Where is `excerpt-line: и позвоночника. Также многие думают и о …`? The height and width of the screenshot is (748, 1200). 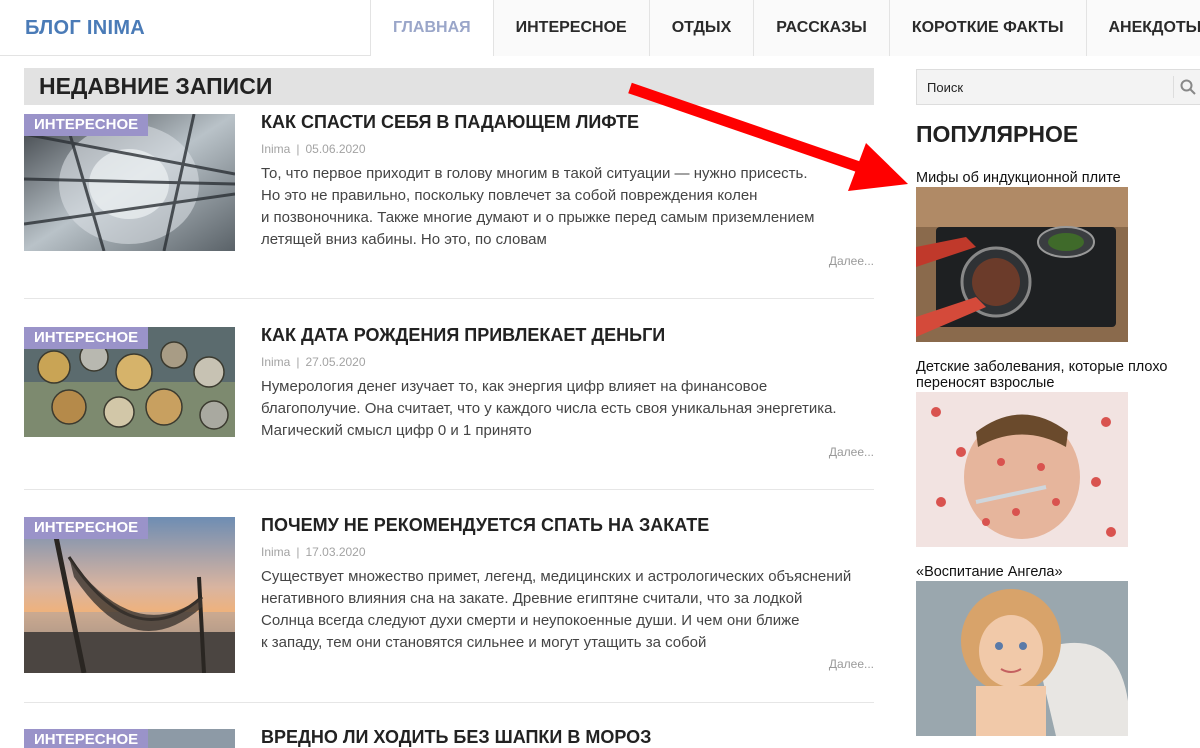 excerpt-line: и позвоночника. Также многие думают и о … is located at coordinates (538, 217).